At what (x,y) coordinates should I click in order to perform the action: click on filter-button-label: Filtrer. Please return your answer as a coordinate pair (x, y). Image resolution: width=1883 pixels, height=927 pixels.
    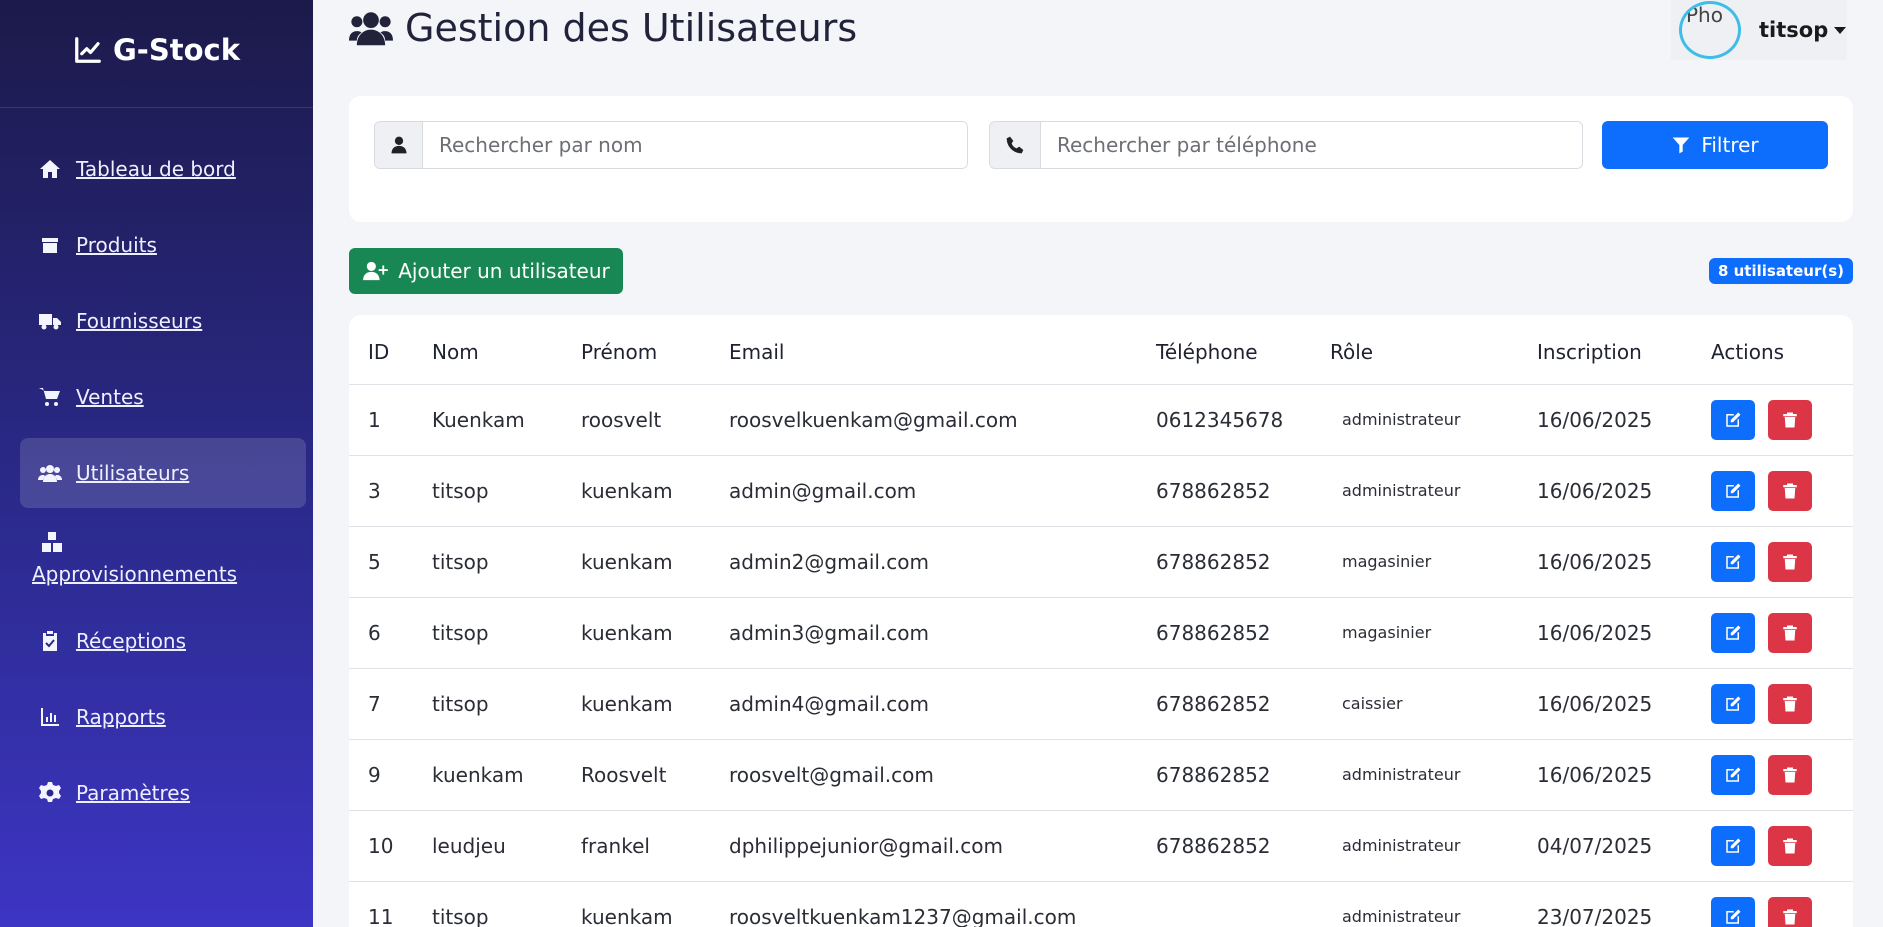
    Looking at the image, I should click on (1730, 145).